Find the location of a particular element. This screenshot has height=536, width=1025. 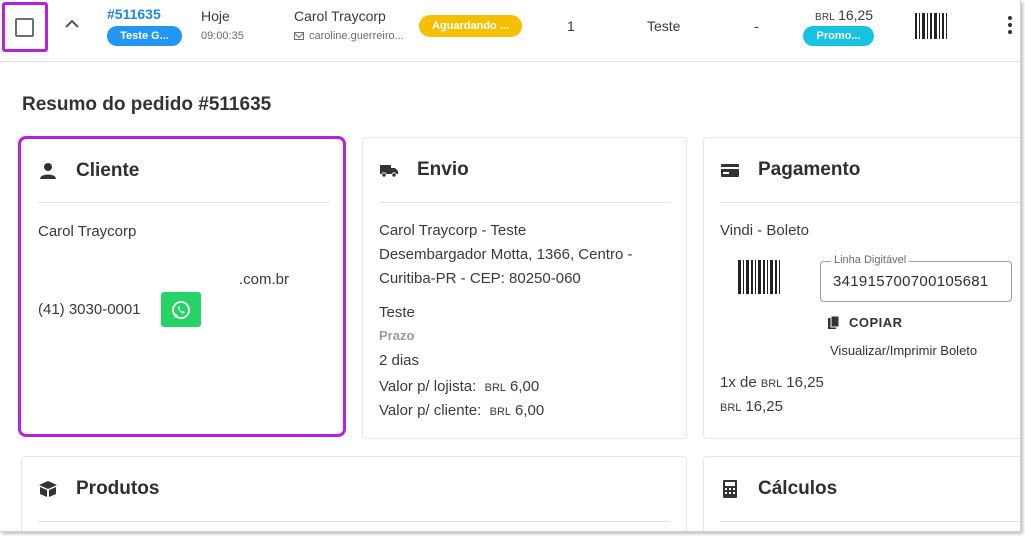

envio-card-header: Envio is located at coordinates (424, 170).